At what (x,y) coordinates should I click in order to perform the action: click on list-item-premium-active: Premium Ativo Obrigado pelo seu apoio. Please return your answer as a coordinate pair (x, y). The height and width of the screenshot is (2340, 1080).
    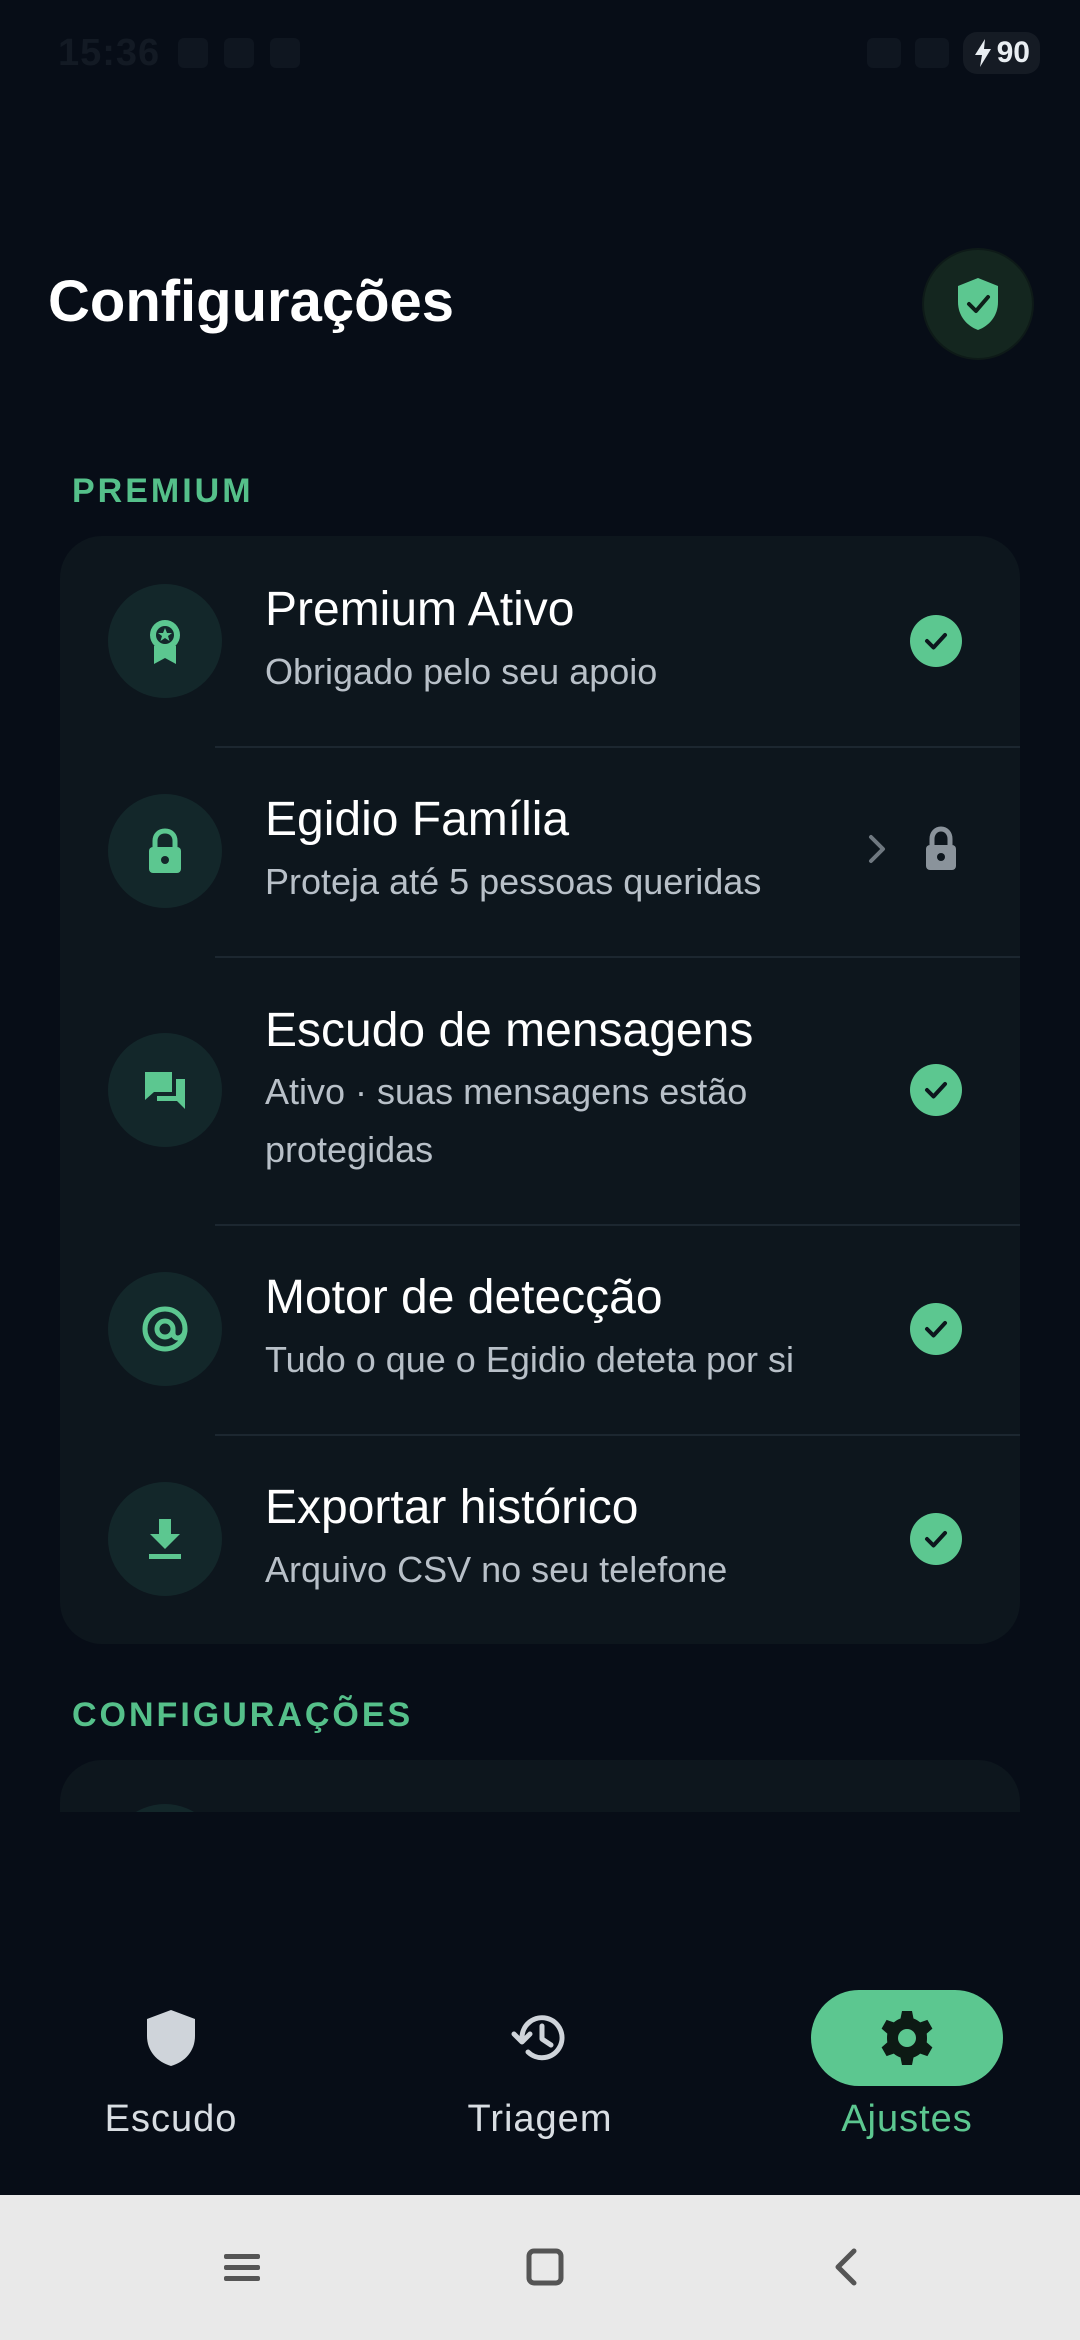
    Looking at the image, I should click on (540, 641).